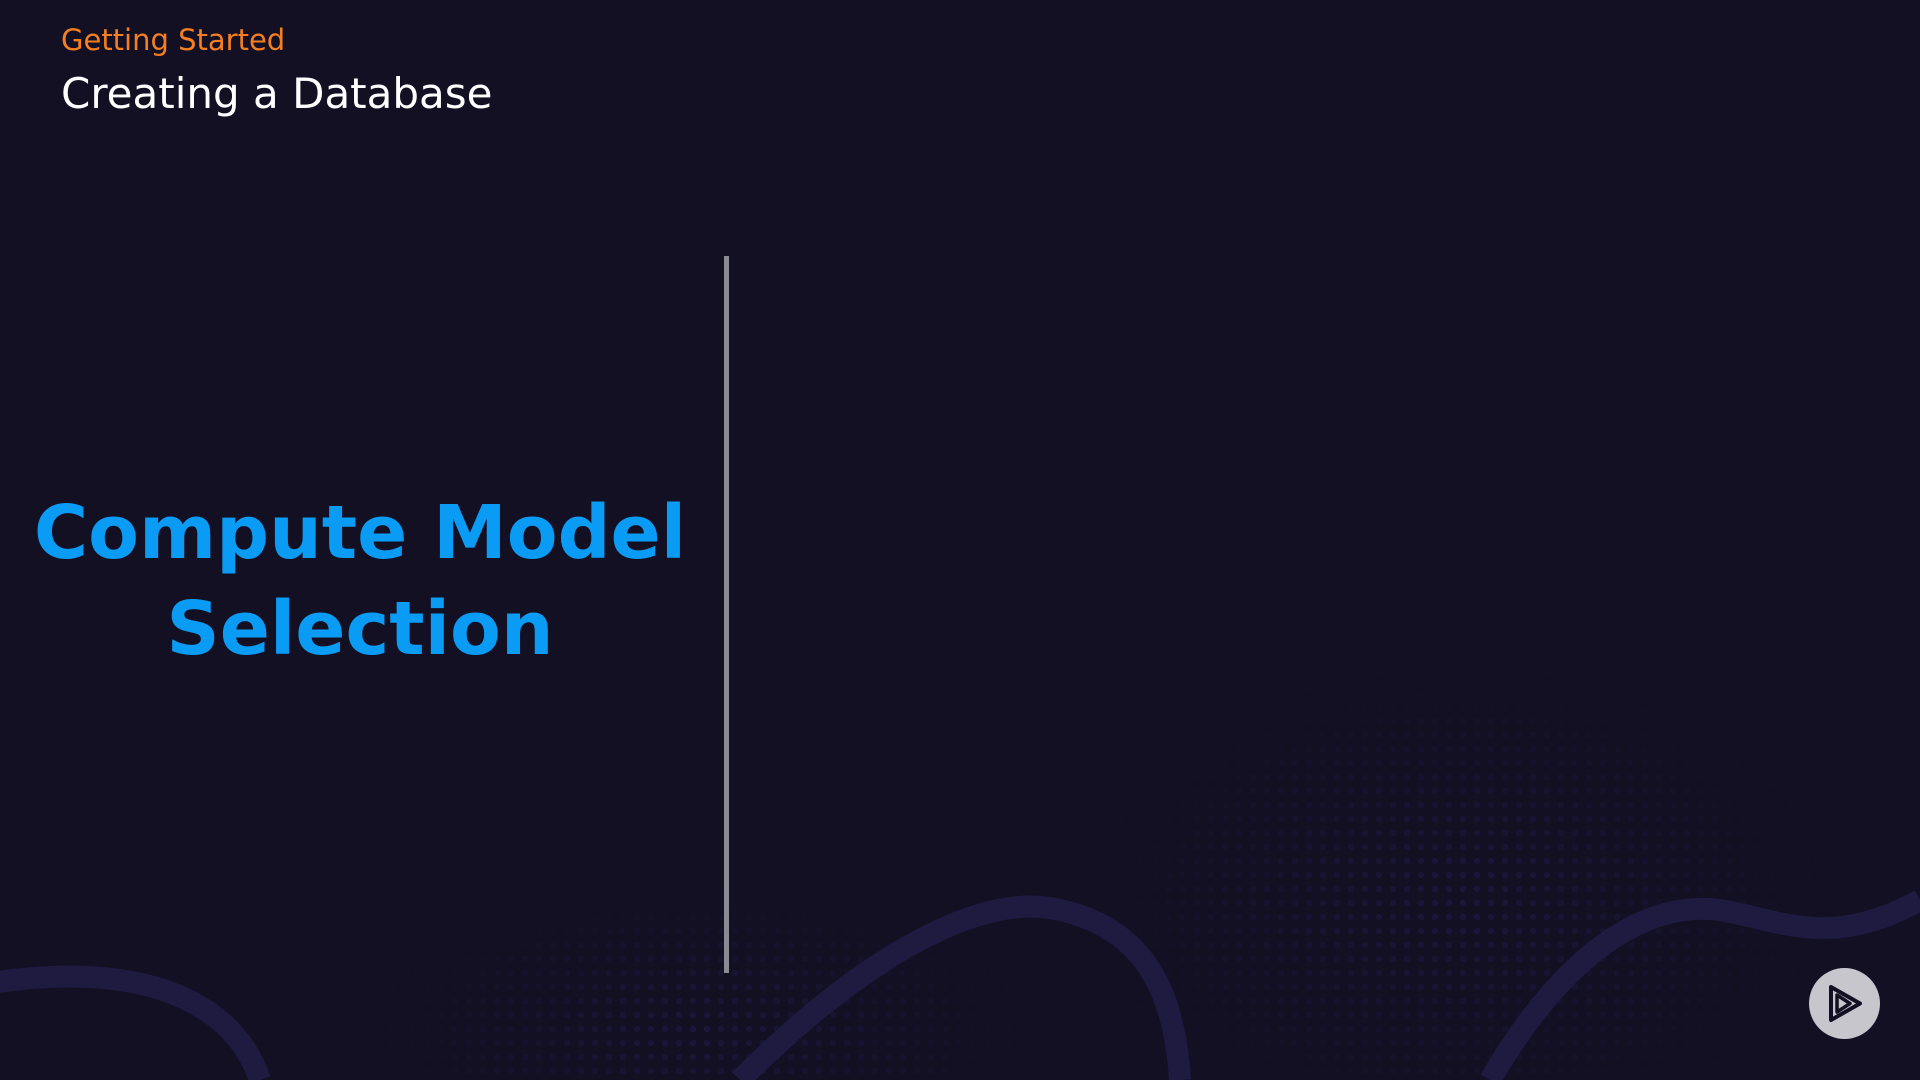  Describe the element at coordinates (277, 93) in the screenshot. I see `module-title: Creating a Database` at that location.